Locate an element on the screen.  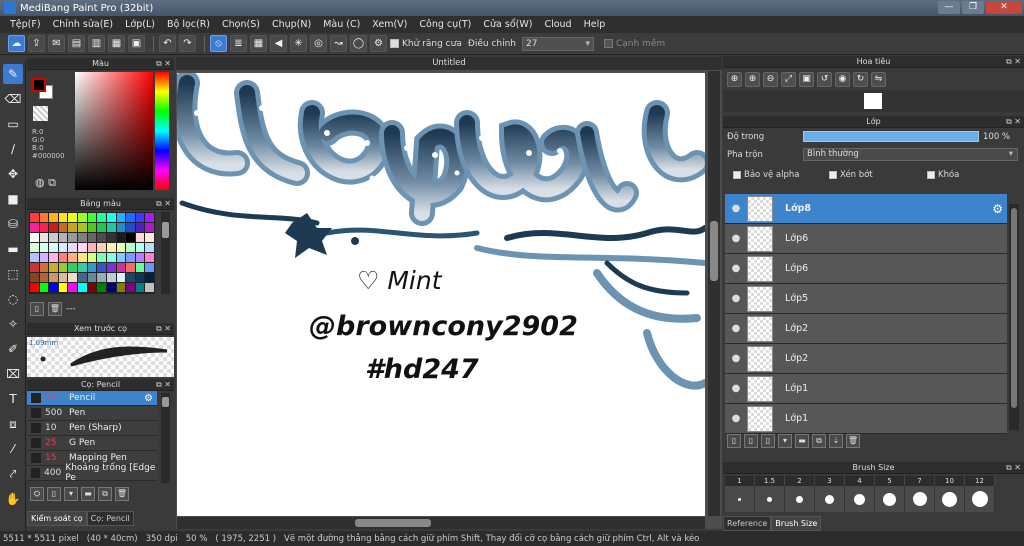
correction-select: 27 is located at coordinates (557, 43).